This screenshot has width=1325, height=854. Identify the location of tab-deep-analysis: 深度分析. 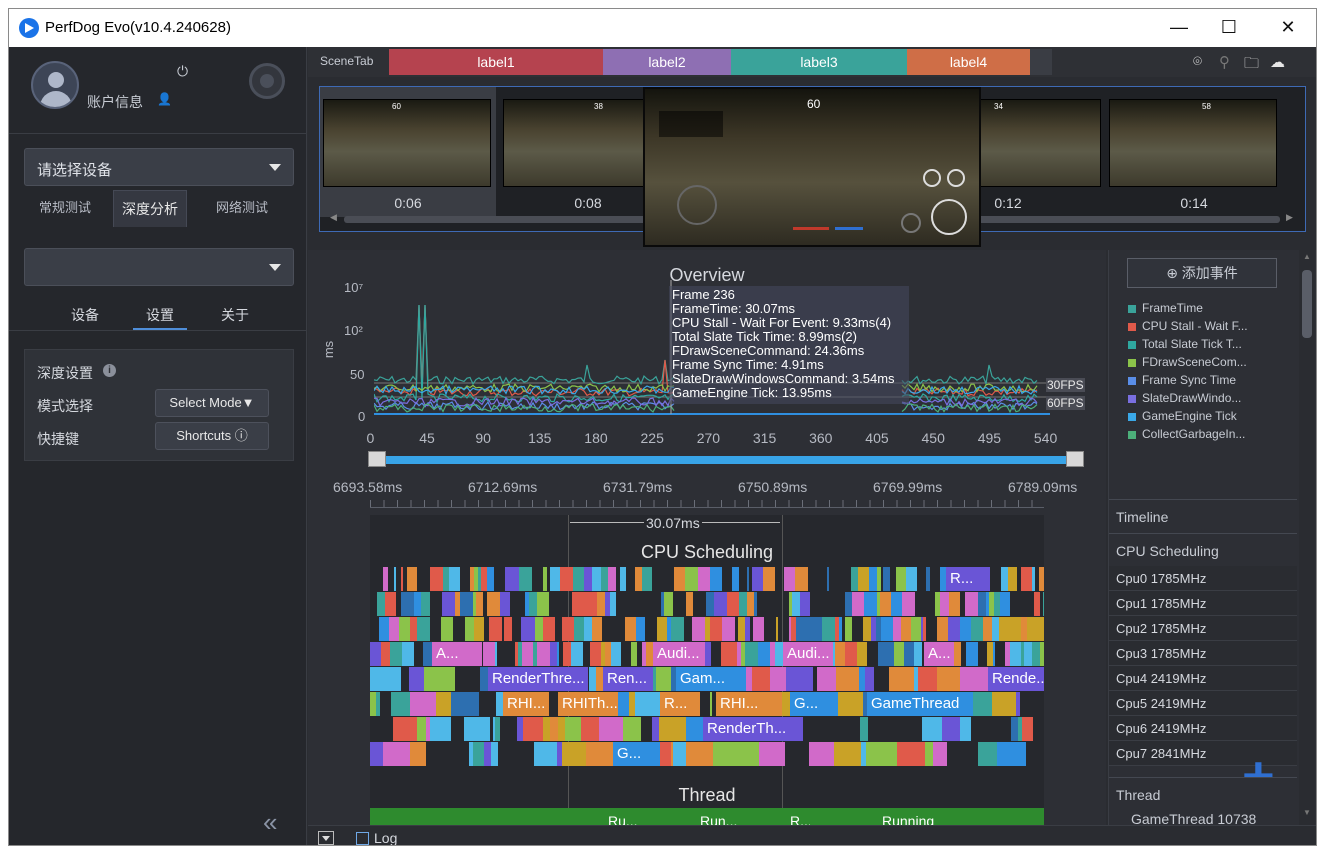
(150, 208).